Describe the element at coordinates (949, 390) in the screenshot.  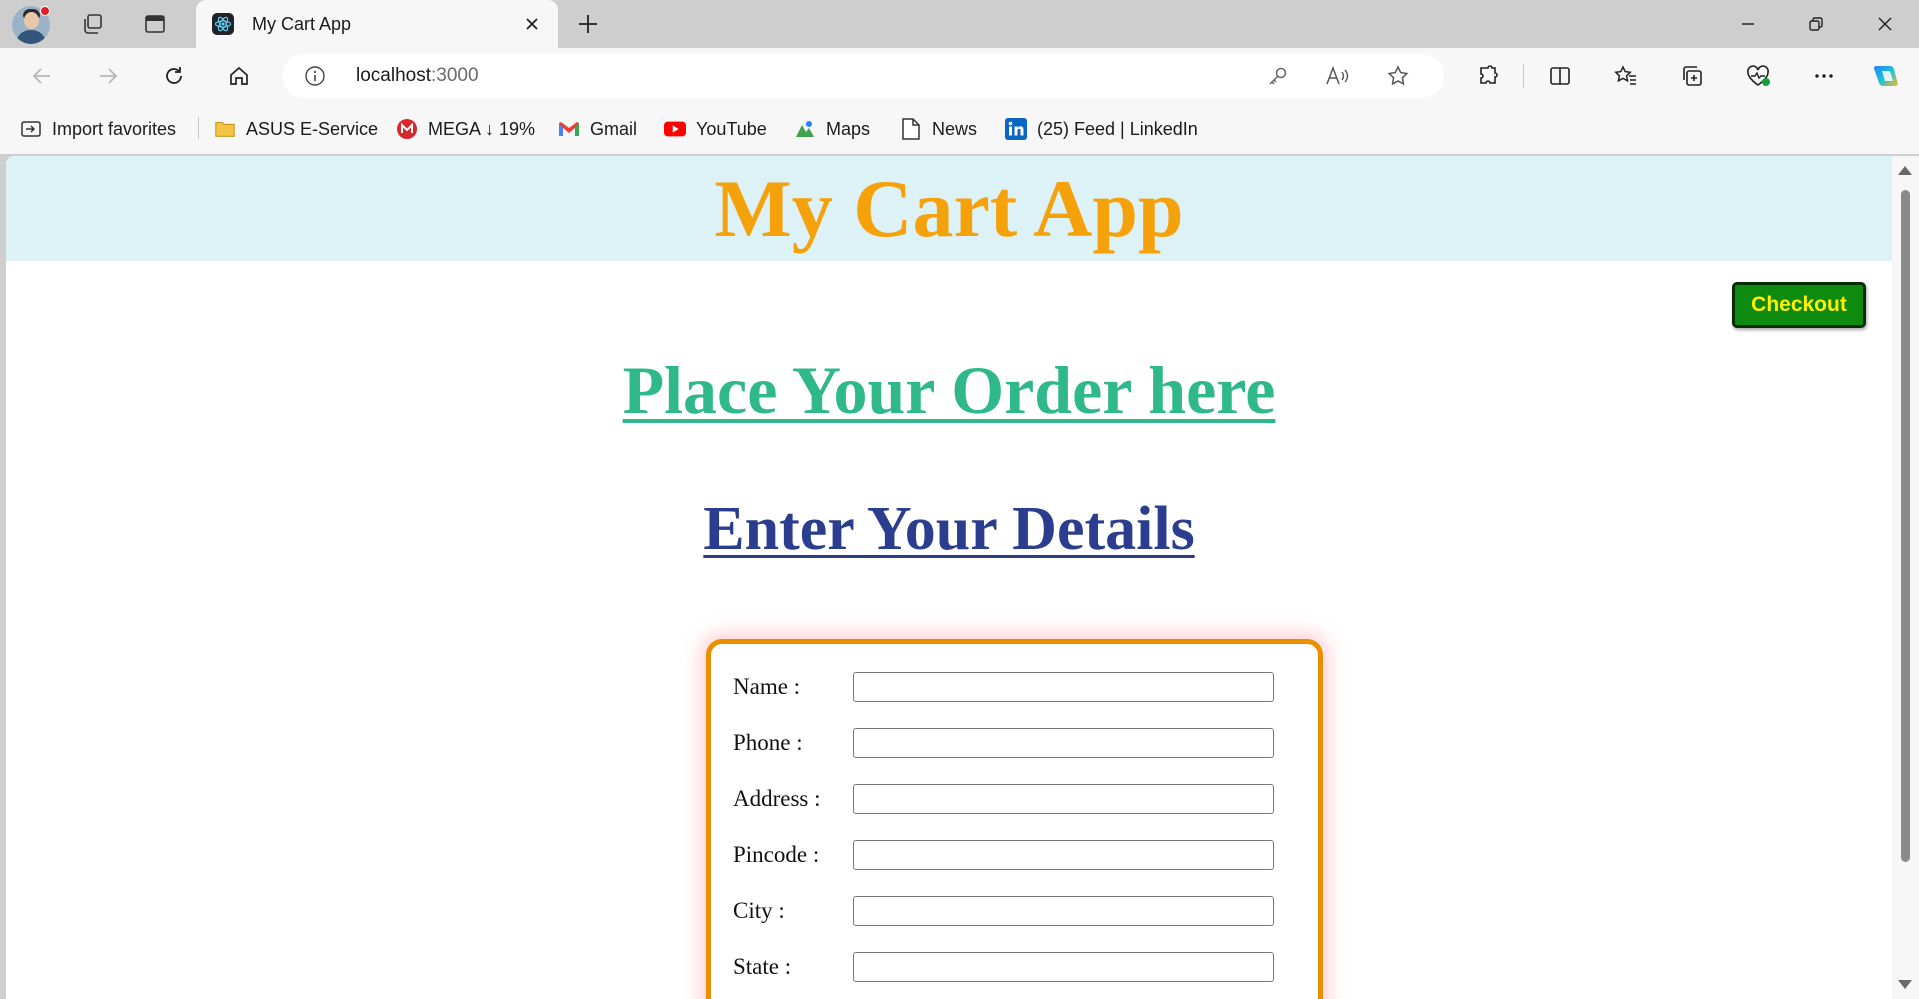
I see `order-heading: Place Your Order here` at that location.